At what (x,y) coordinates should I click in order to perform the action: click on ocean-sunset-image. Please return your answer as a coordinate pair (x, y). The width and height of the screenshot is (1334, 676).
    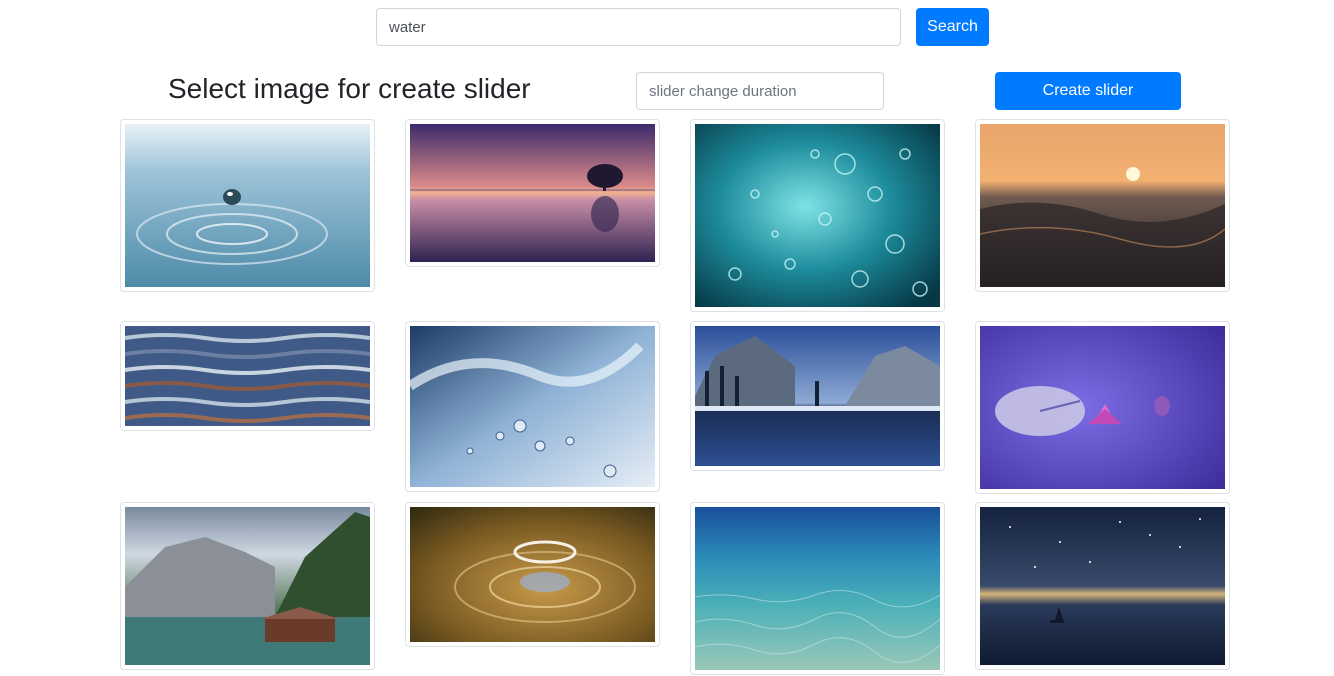
    Looking at the image, I should click on (1102, 205).